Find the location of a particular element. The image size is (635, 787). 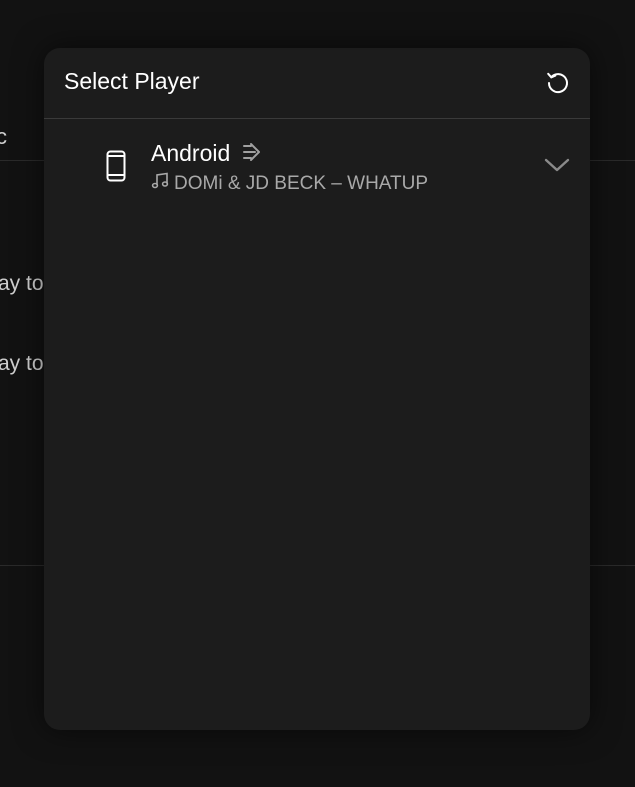

player-name: Android is located at coordinates (191, 153).